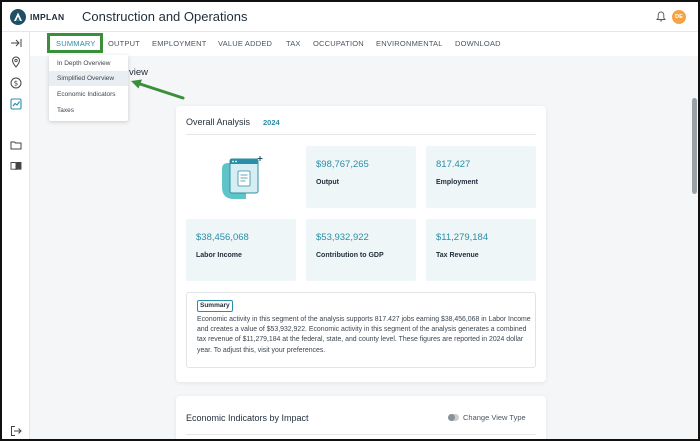  What do you see at coordinates (478, 43) in the screenshot?
I see `tab-download: DOWNLOAD` at bounding box center [478, 43].